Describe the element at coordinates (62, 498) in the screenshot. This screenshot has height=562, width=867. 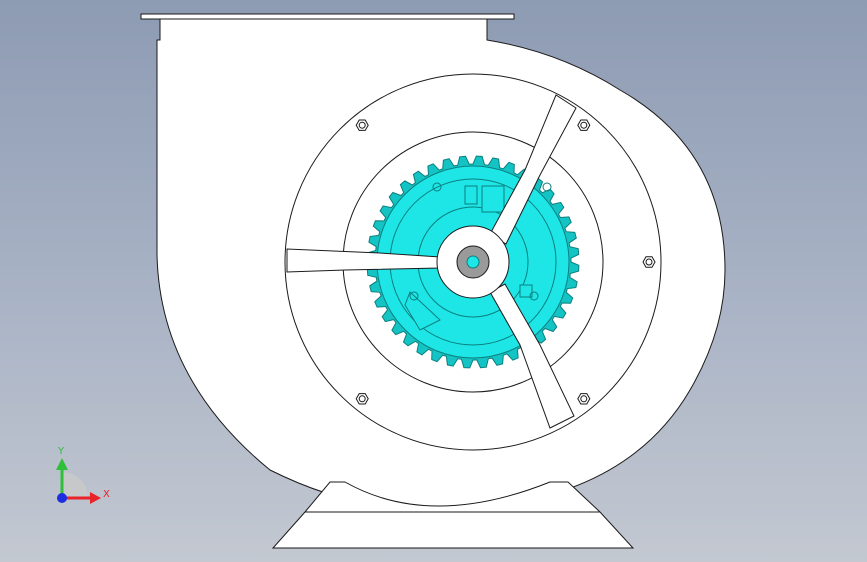
I see `z-axis-dot` at that location.